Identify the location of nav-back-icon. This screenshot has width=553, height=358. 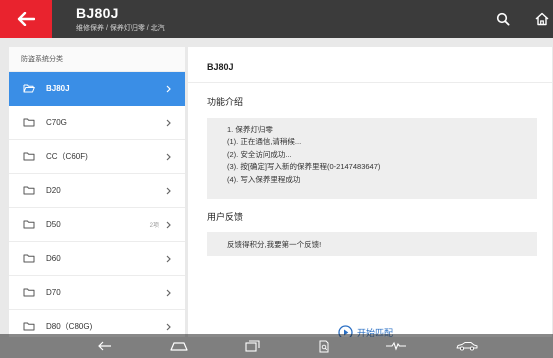
(104, 346).